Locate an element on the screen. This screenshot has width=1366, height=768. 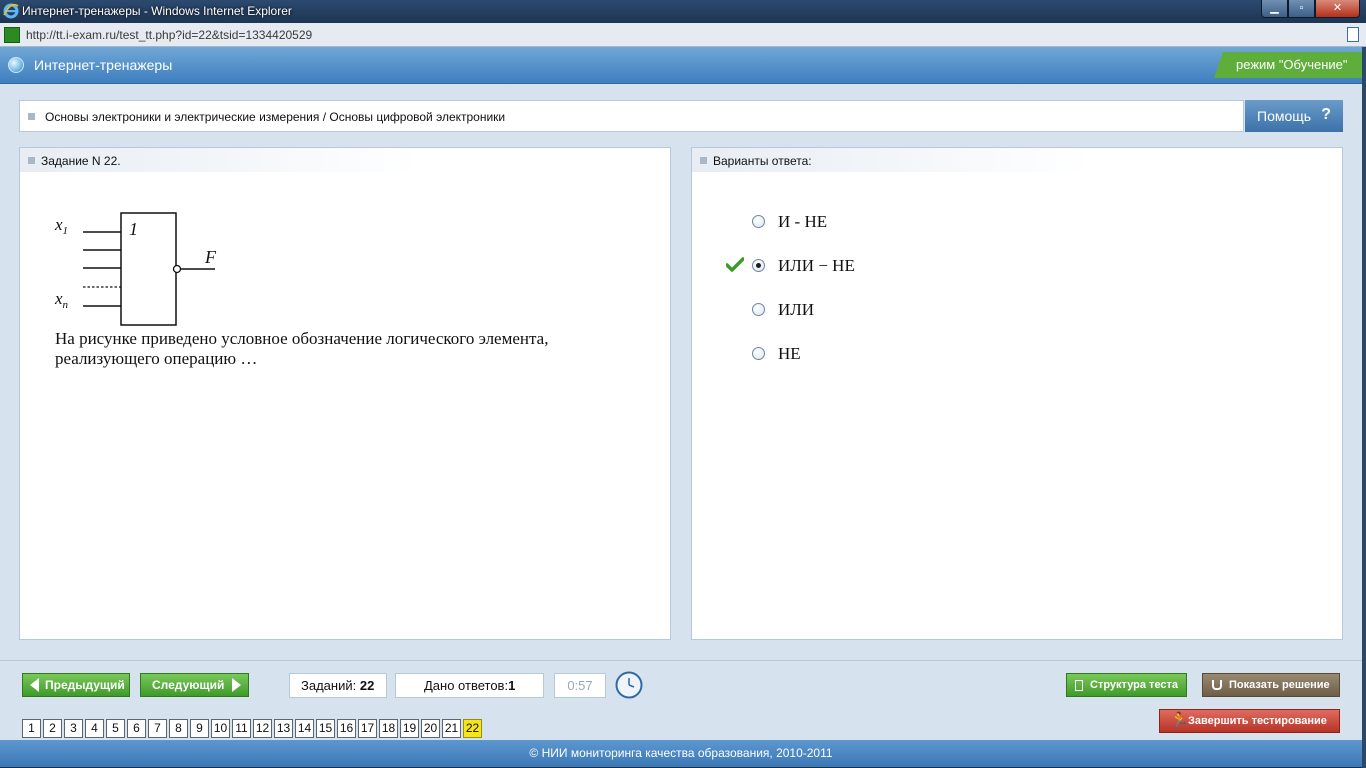
task-pager: 1 2 3 4 5 6 7 8 9 10 11 12 13 14 15 16 17 18 19 20 21 22 is located at coordinates (253, 729).